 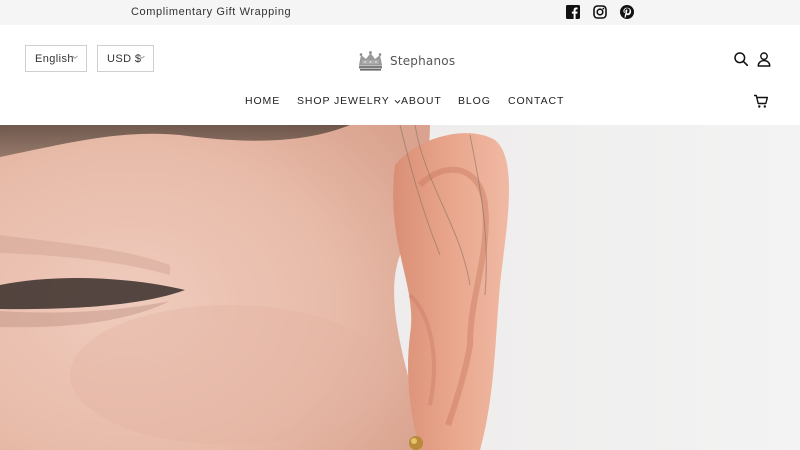 I want to click on nav-item-label: HOME, so click(x=263, y=101).